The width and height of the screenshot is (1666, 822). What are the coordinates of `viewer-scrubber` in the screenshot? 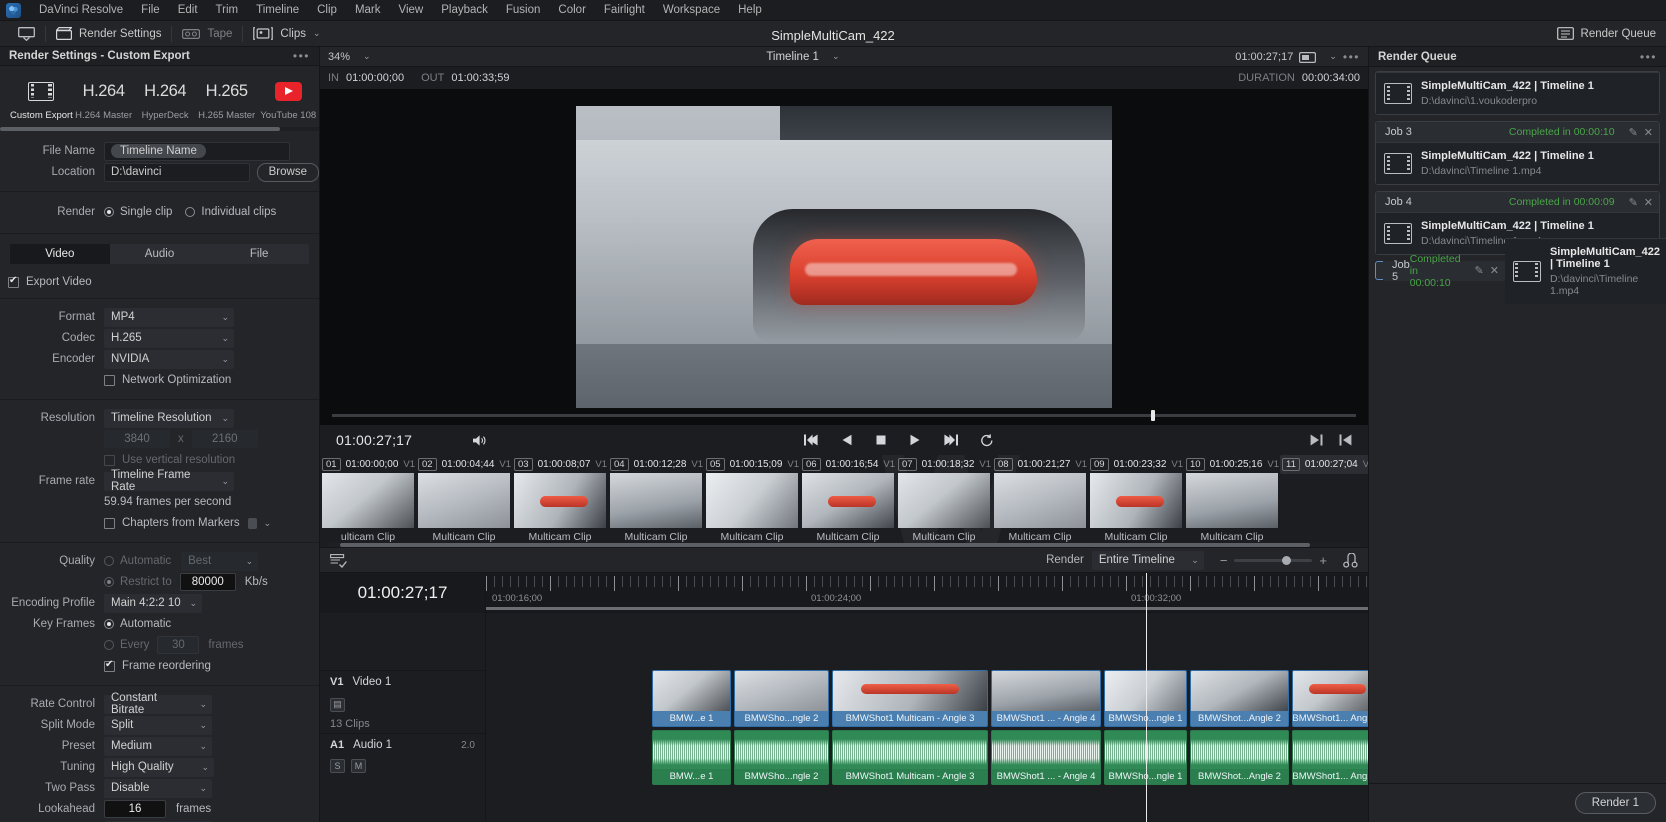 It's located at (844, 415).